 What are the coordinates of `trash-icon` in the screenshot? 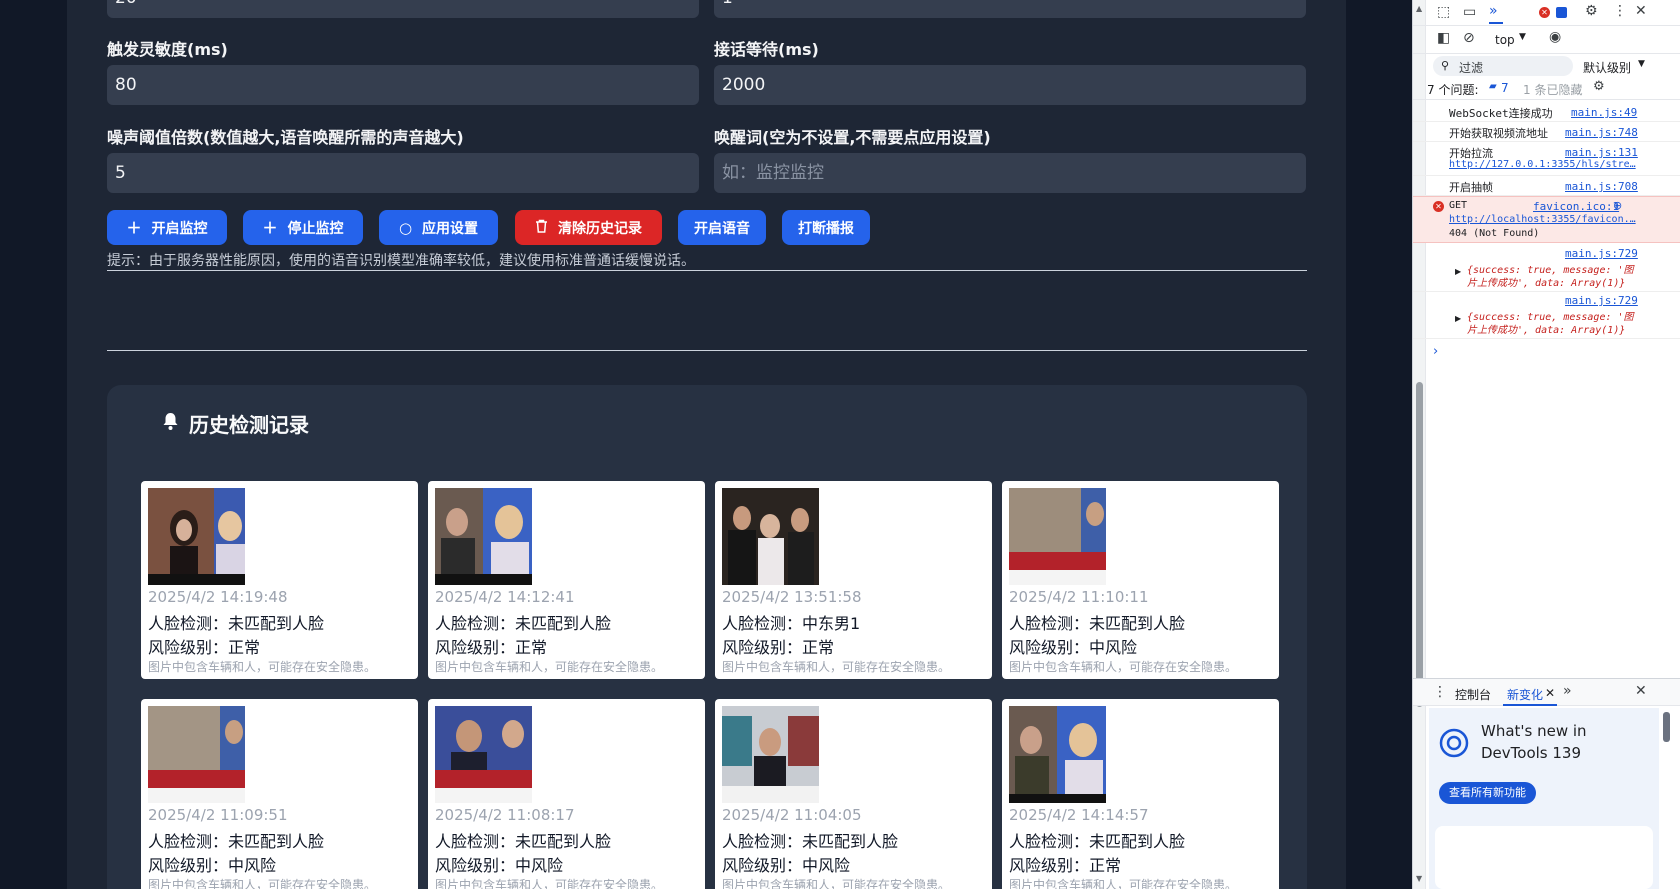 It's located at (541, 228).